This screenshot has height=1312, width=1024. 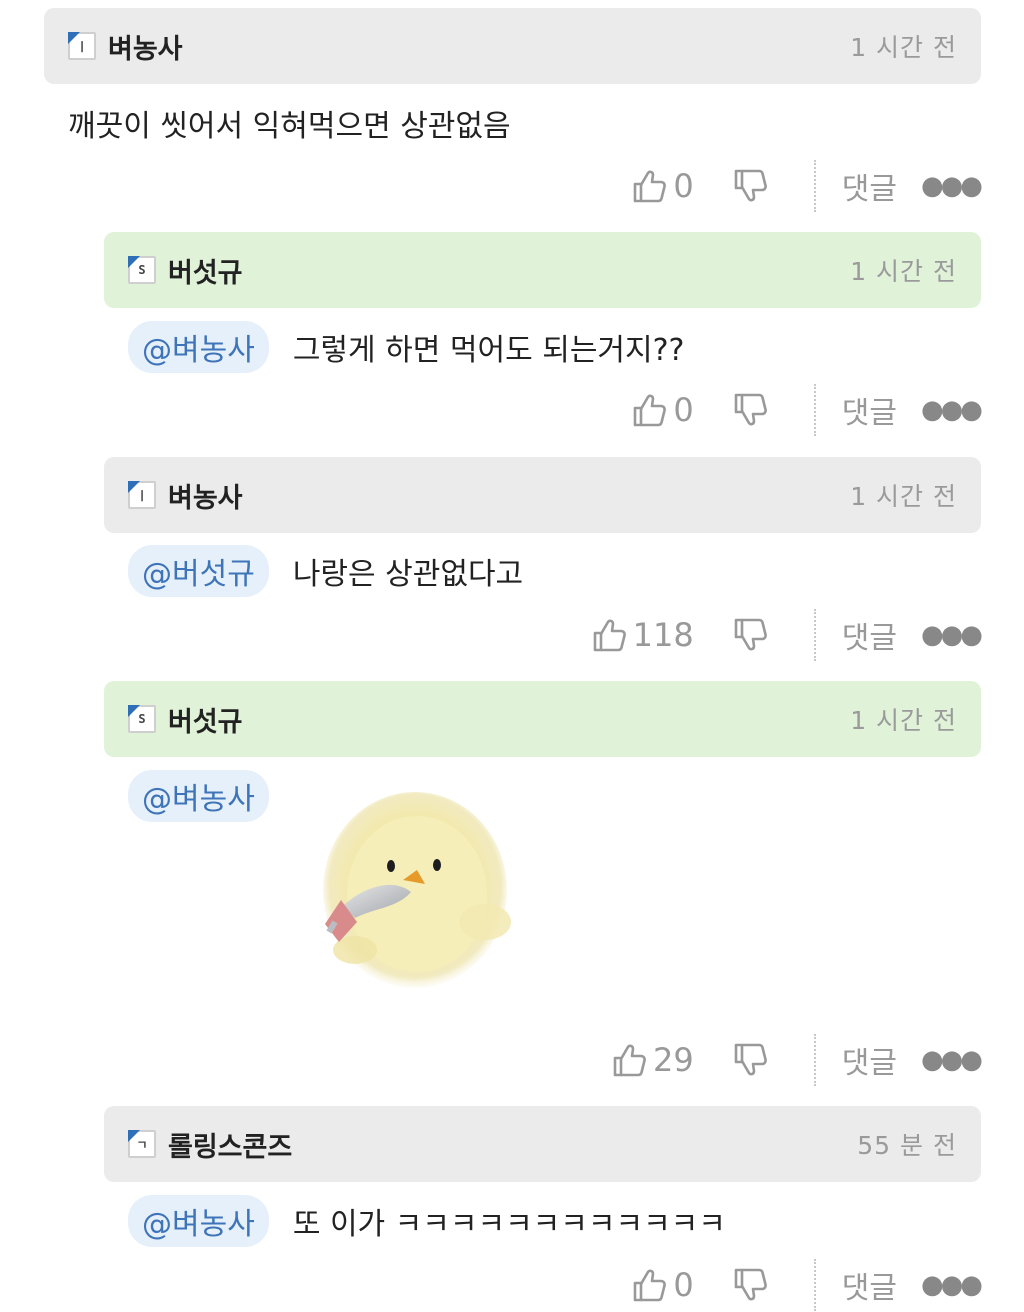 I want to click on comment-time: 55 분 전, so click(x=907, y=1145).